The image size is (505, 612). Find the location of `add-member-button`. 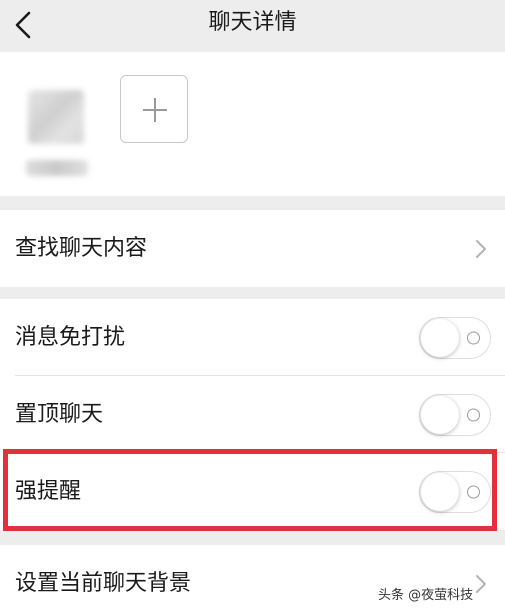

add-member-button is located at coordinates (154, 109).